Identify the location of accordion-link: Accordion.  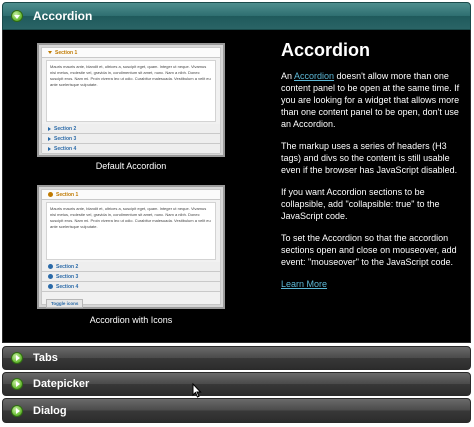
(314, 76).